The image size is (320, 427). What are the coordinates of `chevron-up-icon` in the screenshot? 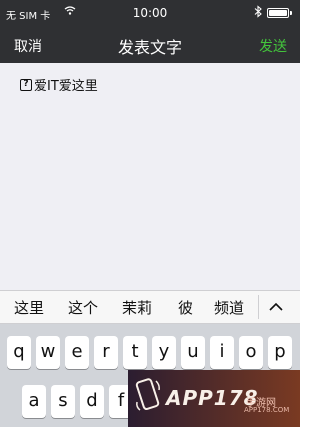 It's located at (276, 307).